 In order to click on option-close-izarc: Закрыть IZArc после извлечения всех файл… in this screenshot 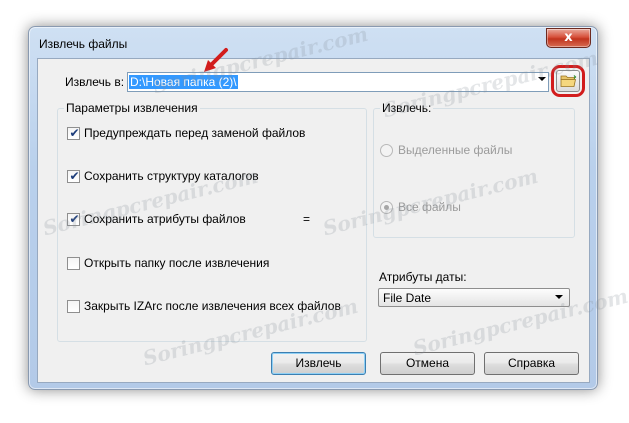, I will do `click(204, 306)`.